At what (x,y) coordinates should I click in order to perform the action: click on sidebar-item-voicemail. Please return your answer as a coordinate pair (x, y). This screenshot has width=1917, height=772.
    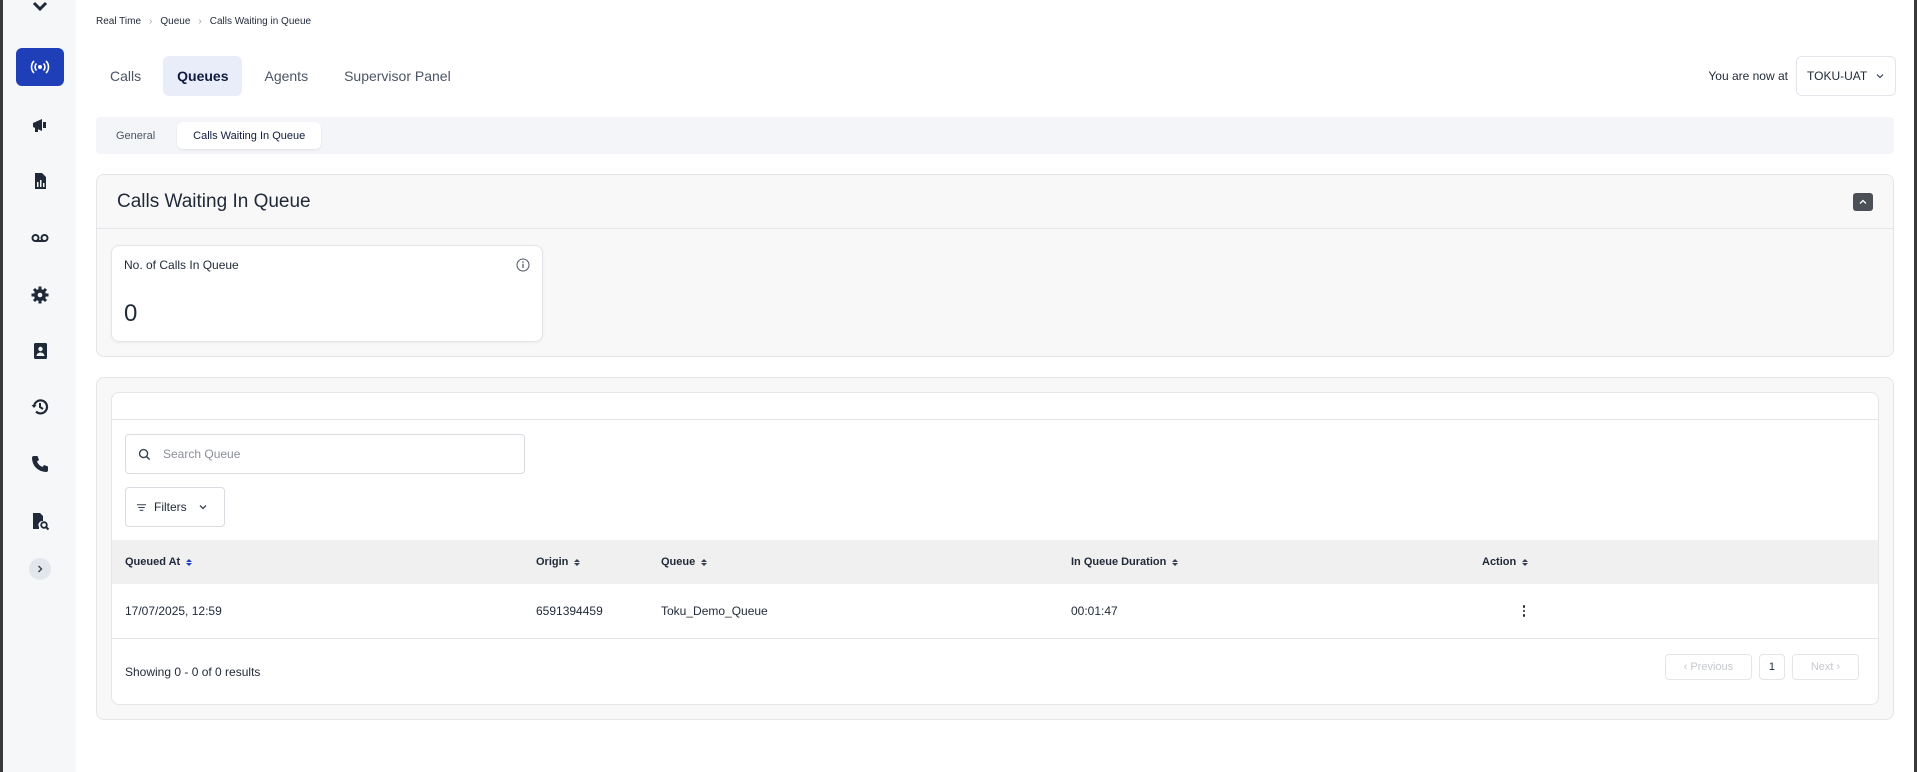
    Looking at the image, I should click on (40, 238).